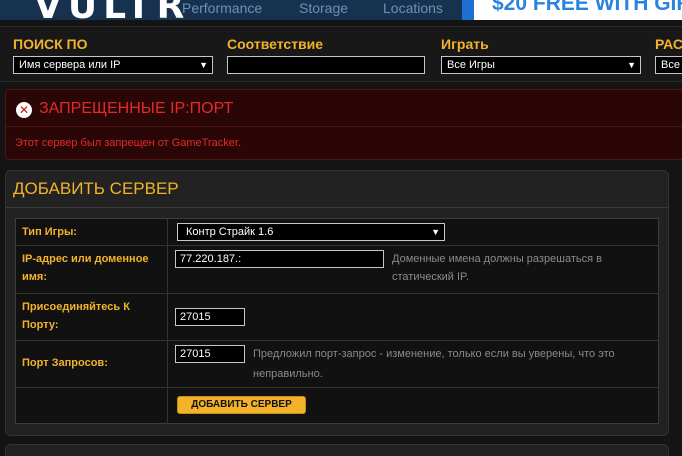  Describe the element at coordinates (279, 259) in the screenshot. I see `address-input: 77.220.187.:` at that location.